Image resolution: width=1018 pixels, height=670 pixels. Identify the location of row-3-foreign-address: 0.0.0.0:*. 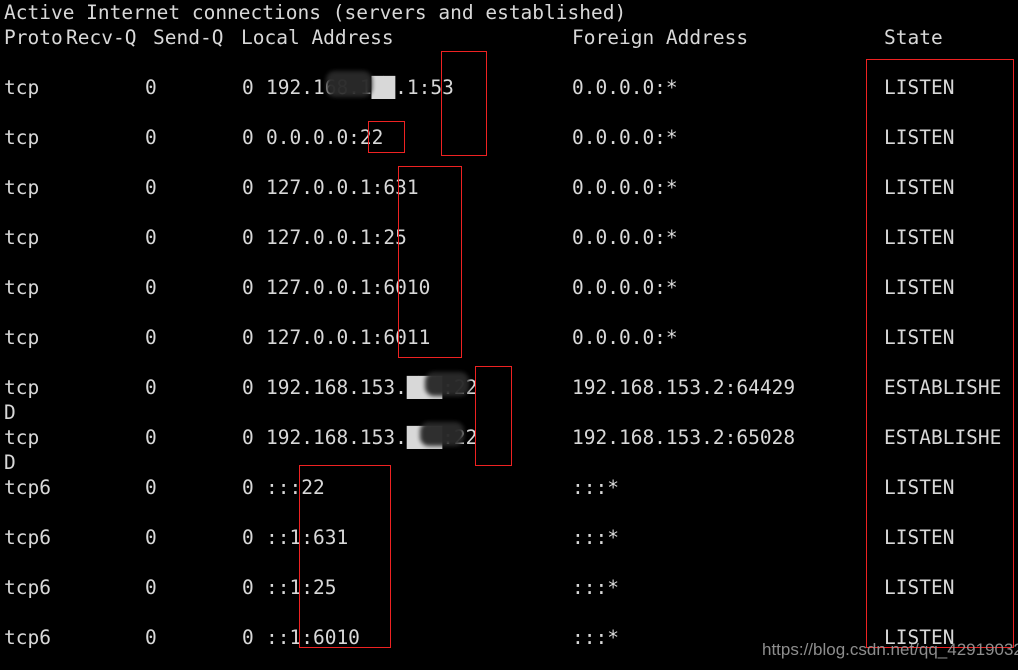
(625, 237).